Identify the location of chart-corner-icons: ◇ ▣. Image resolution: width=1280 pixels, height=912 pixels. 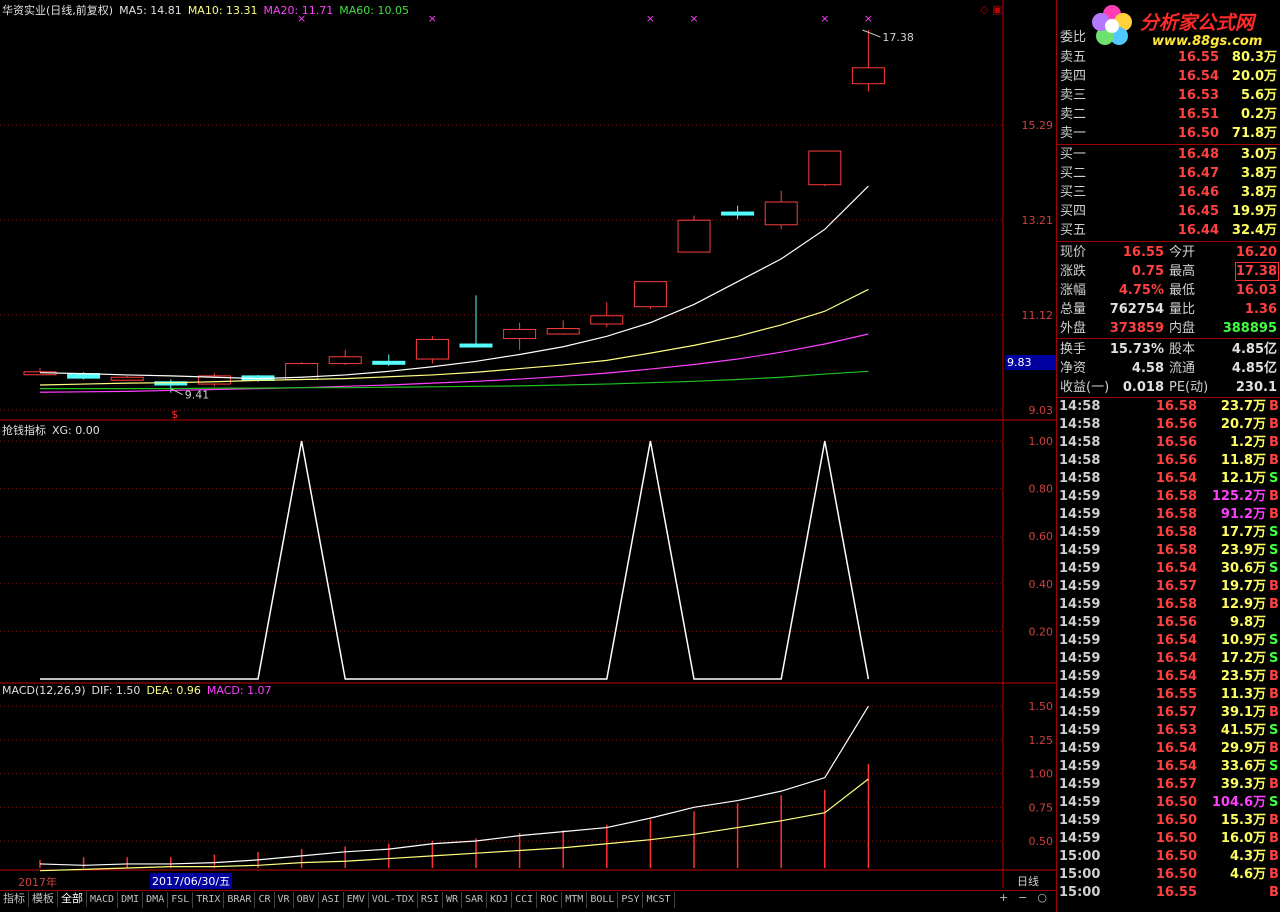
(991, 9).